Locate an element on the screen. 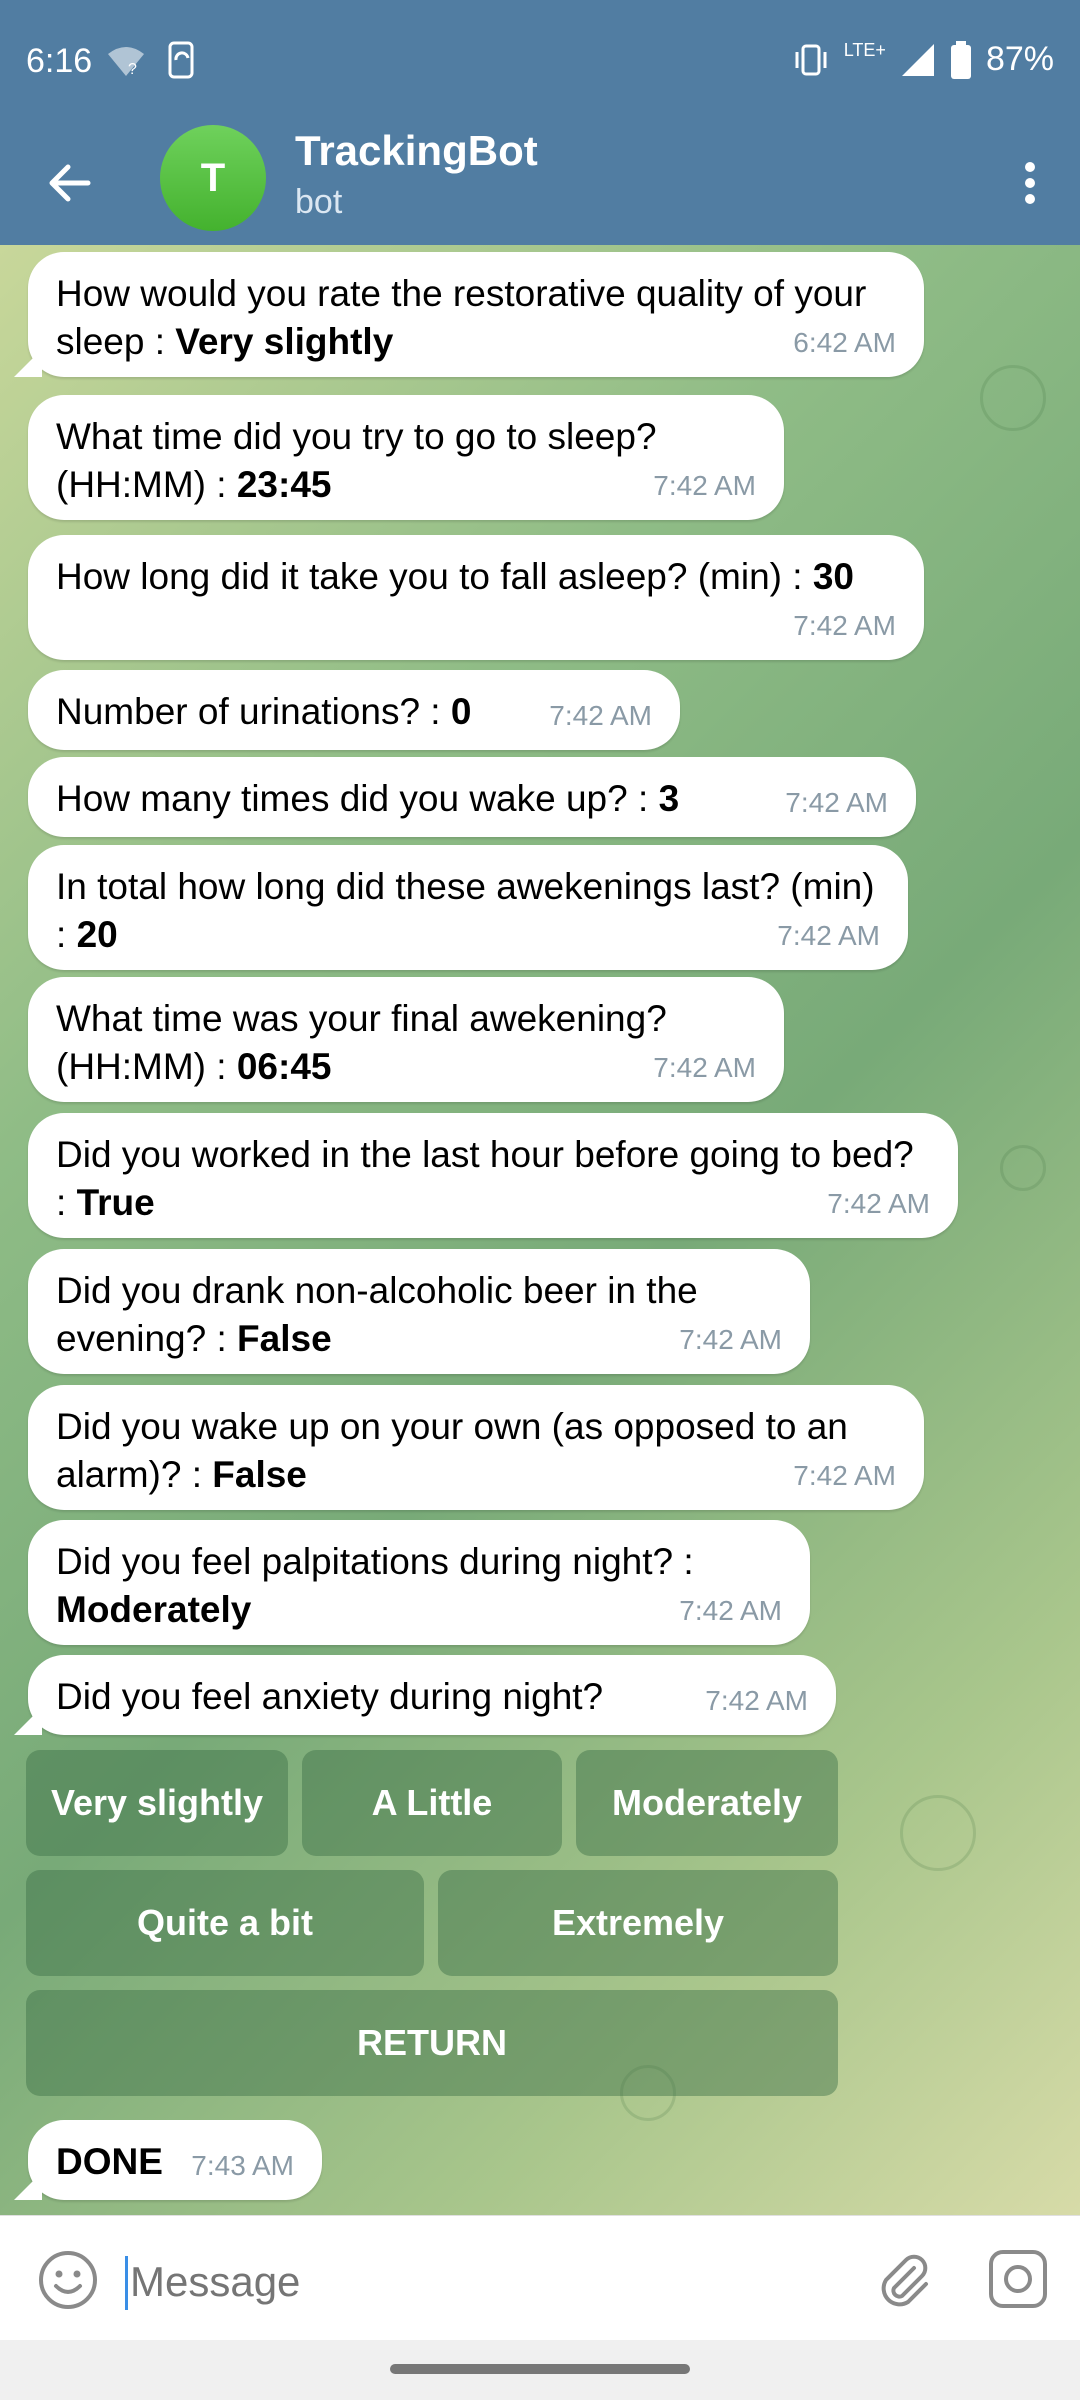 The height and width of the screenshot is (2400, 1080). message-answer: 30 is located at coordinates (833, 576).